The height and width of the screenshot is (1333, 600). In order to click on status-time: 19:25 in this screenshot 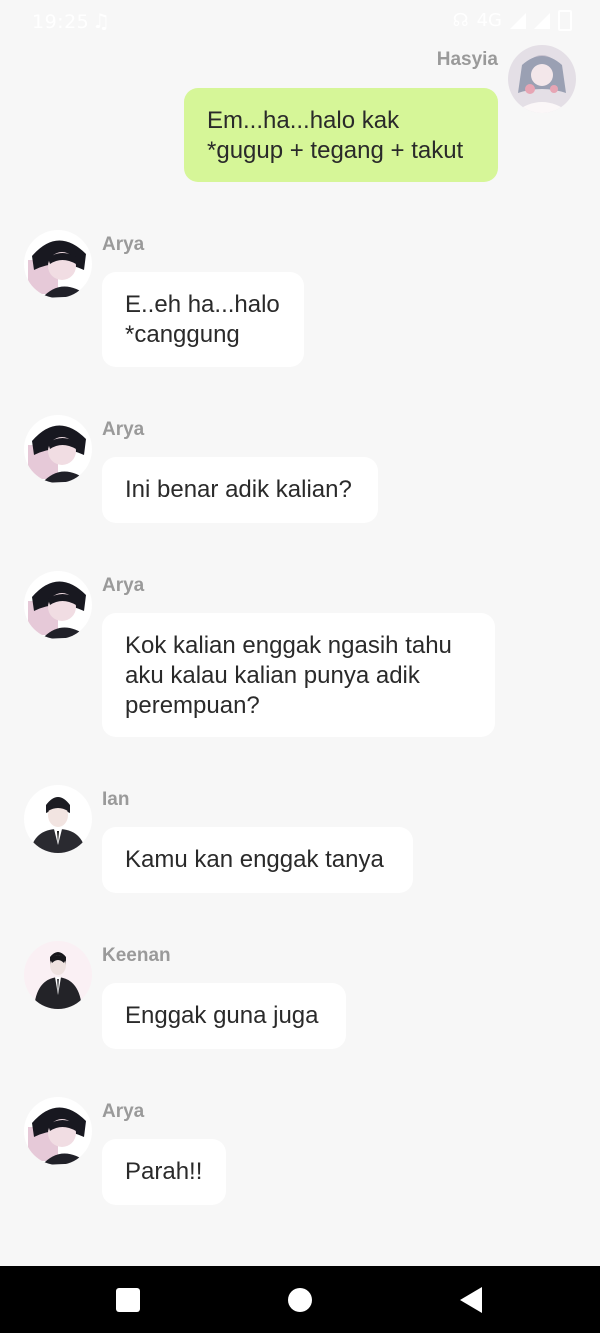, I will do `click(61, 22)`.